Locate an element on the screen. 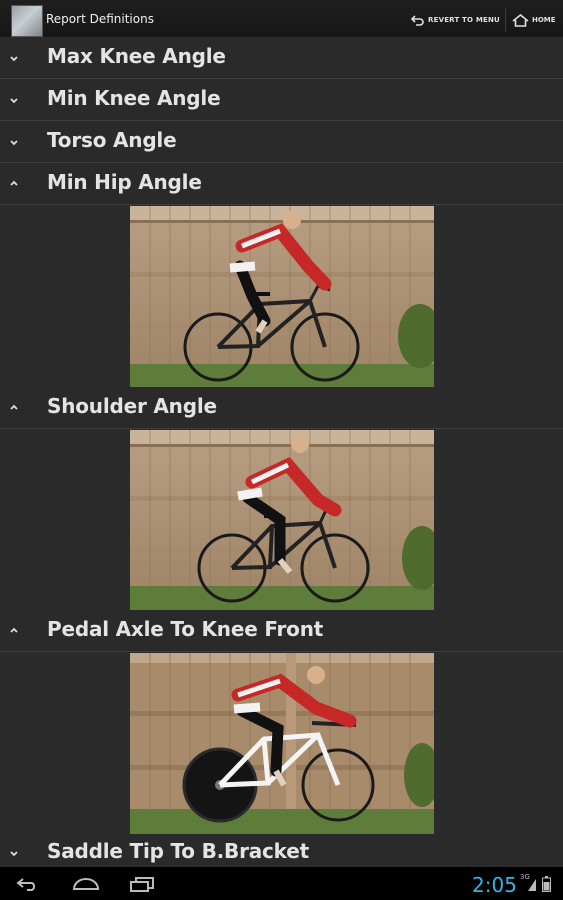 This screenshot has height=900, width=563. list-item-label: Min Hip Angle is located at coordinates (124, 182).